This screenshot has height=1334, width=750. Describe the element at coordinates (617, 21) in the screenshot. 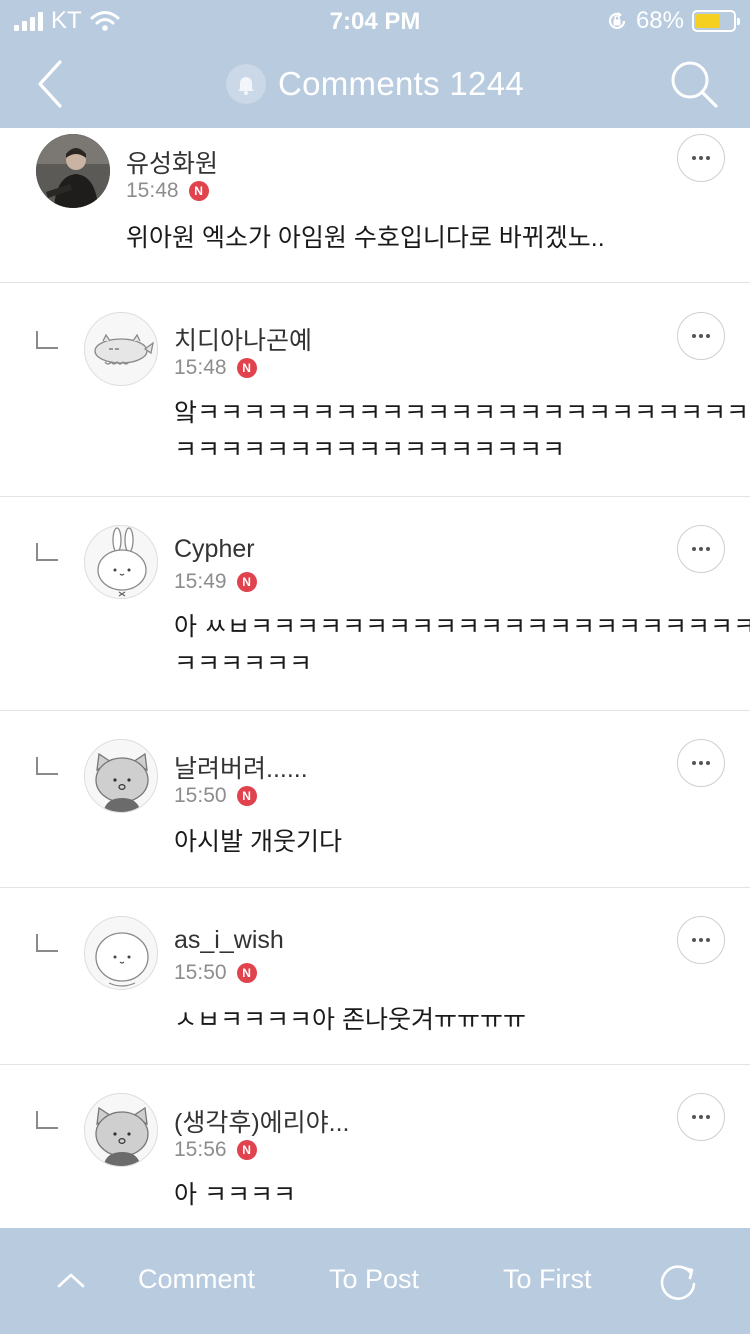

I see `orientation-lock-icon` at that location.